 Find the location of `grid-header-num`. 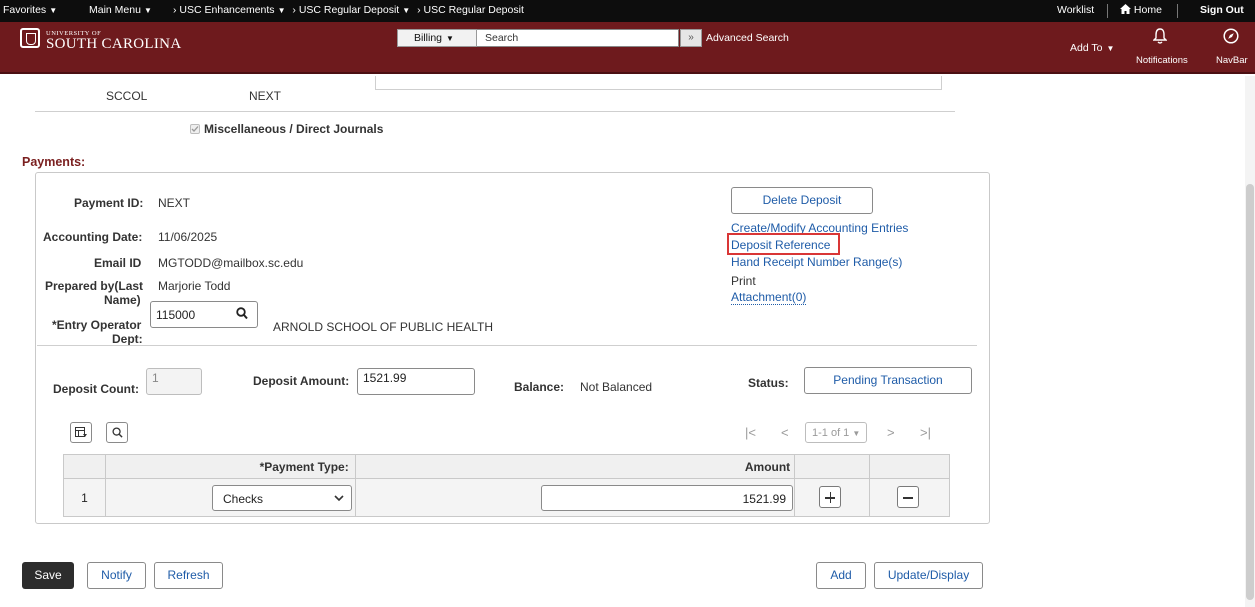

grid-header-num is located at coordinates (84, 466).